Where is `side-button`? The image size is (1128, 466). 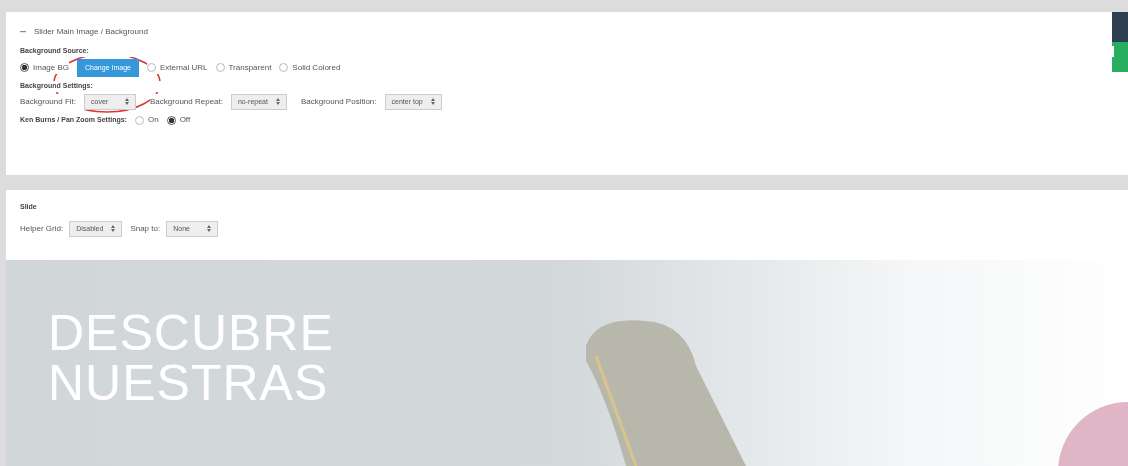 side-button is located at coordinates (1120, 57).